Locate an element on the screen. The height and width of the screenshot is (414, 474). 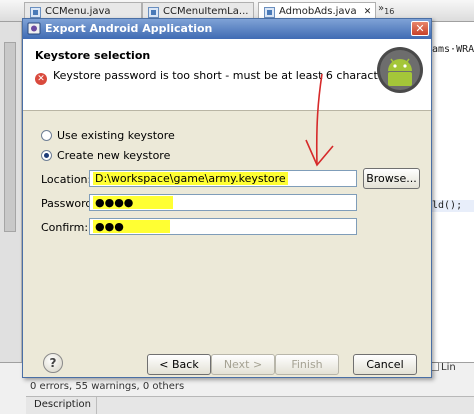
code-editor: ams·WRAP ld(); is located at coordinates (452, 194).